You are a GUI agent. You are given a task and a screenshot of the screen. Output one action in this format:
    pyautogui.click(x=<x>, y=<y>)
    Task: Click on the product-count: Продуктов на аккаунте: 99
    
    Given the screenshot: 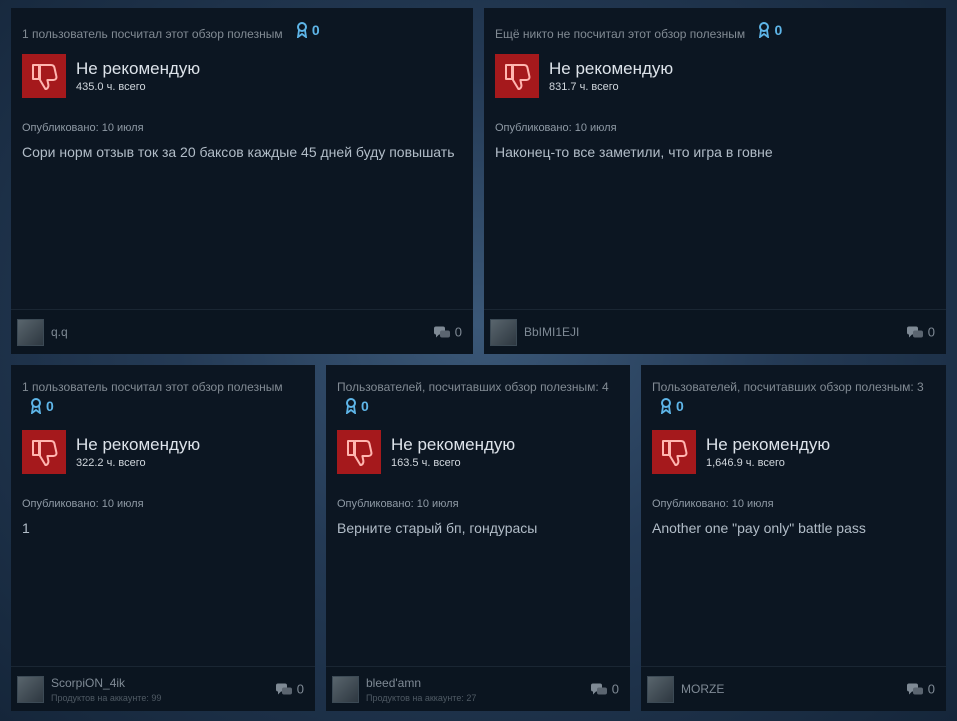 What is the action you would take?
    pyautogui.click(x=106, y=697)
    